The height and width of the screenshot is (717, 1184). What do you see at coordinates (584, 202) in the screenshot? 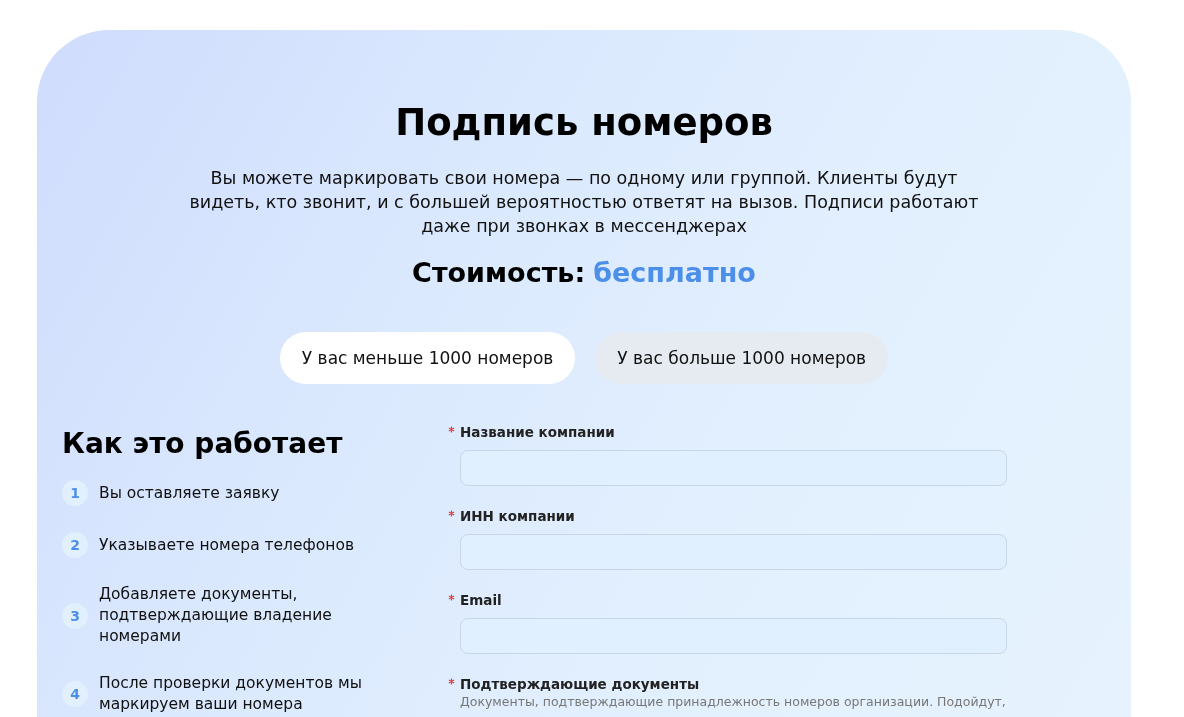
I see `description-text: Вы можете маркировать свои номера — по одному или группой. Клиенты будут видеть, кто звонит, и с большей вероятностью ответят на вызов. Подписи работают даже при звонках в мессенджерах` at bounding box center [584, 202].